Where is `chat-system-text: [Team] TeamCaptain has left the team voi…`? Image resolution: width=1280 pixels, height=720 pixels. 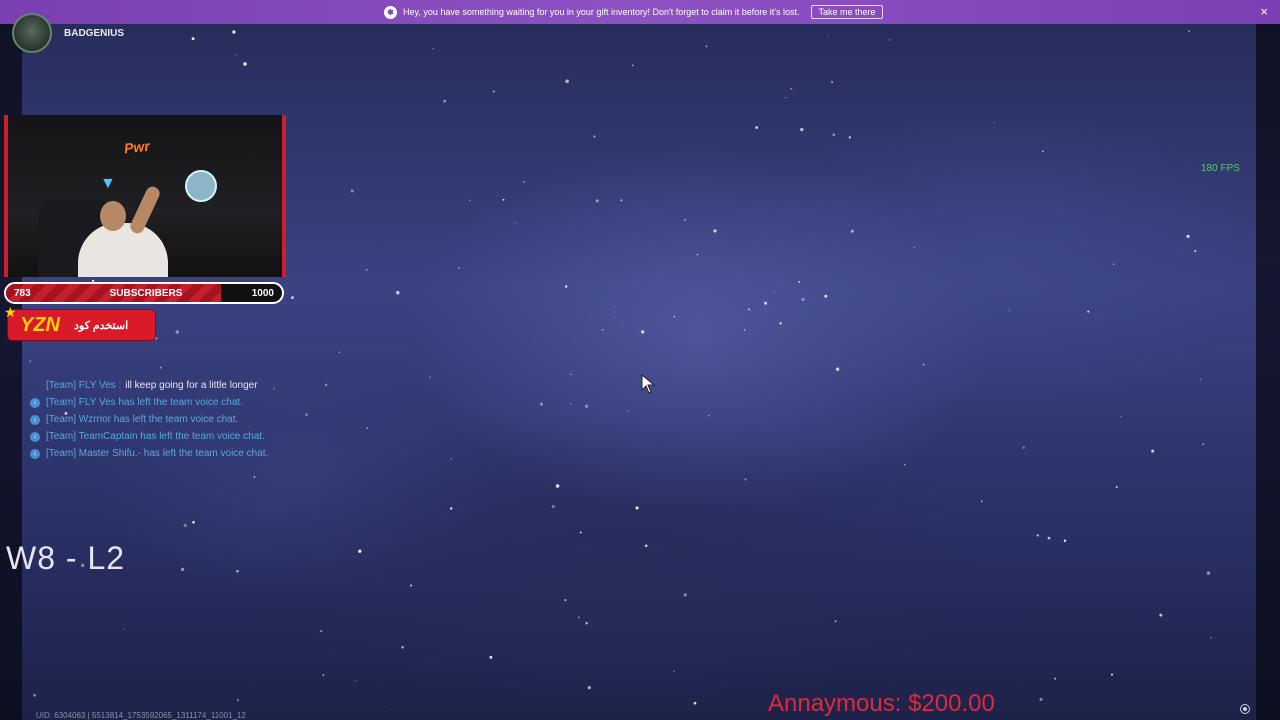
chat-system-text: [Team] TeamCaptain has left the team voi… is located at coordinates (155, 436).